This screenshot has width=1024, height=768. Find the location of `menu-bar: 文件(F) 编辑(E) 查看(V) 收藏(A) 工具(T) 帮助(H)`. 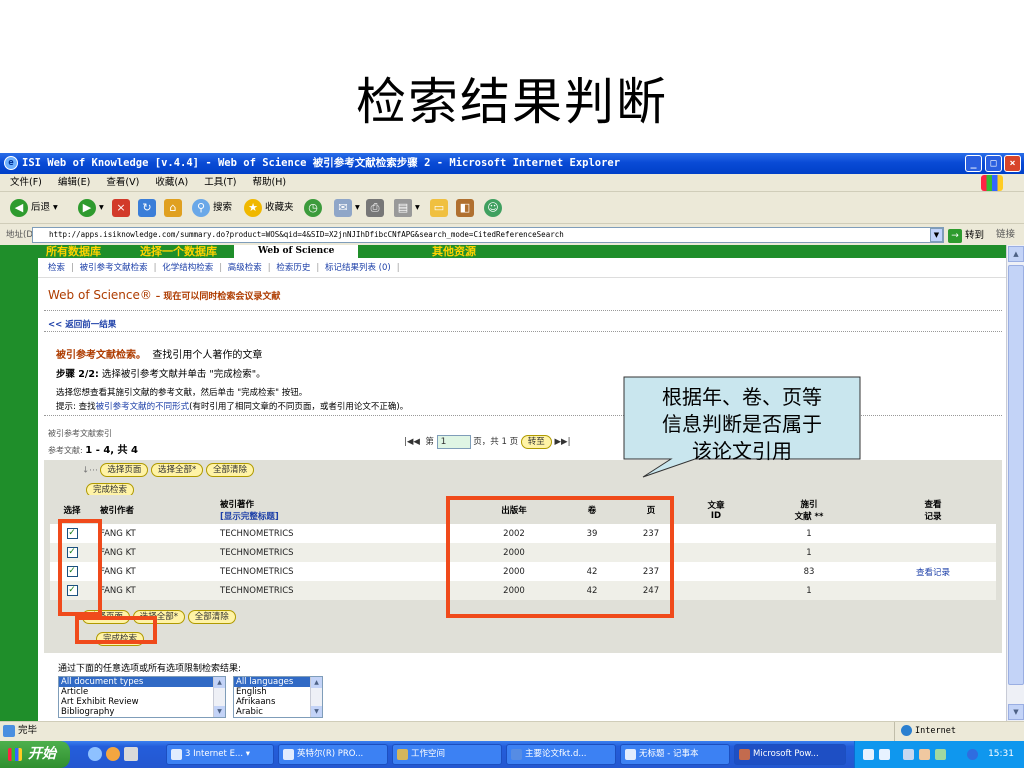

menu-bar: 文件(F) 编辑(E) 查看(V) 收藏(A) 工具(T) 帮助(H) is located at coordinates (512, 183).